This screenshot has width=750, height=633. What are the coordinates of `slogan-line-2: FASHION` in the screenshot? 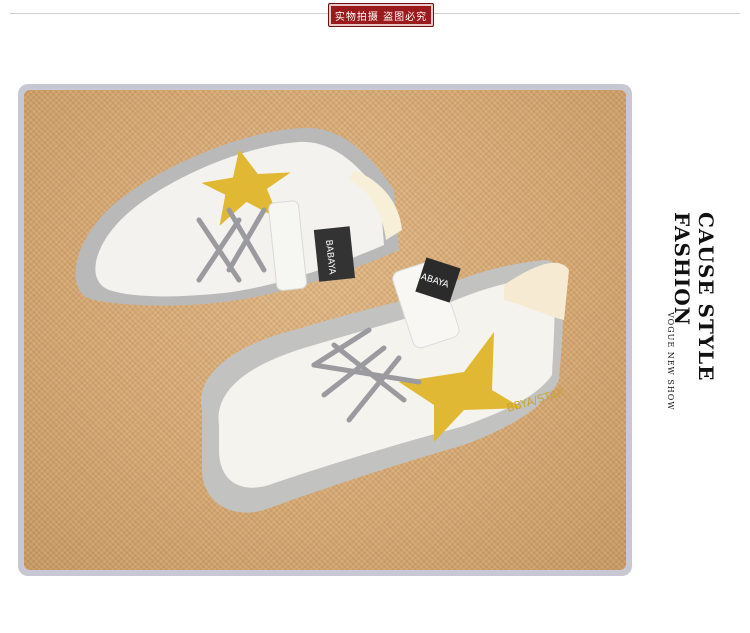 It's located at (682, 269).